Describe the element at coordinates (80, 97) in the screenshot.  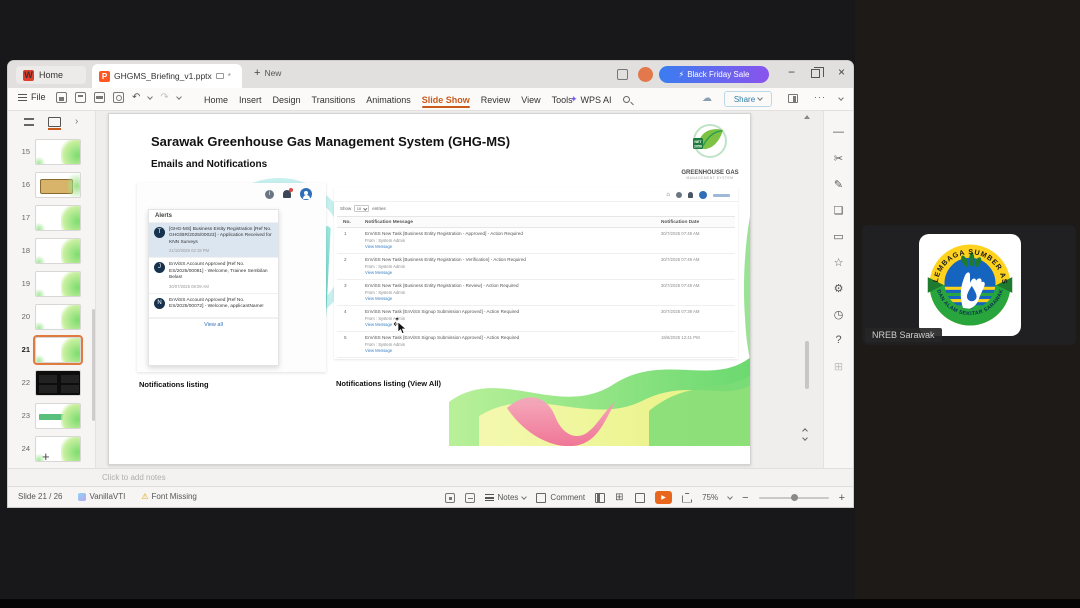
I see `export-icon` at that location.